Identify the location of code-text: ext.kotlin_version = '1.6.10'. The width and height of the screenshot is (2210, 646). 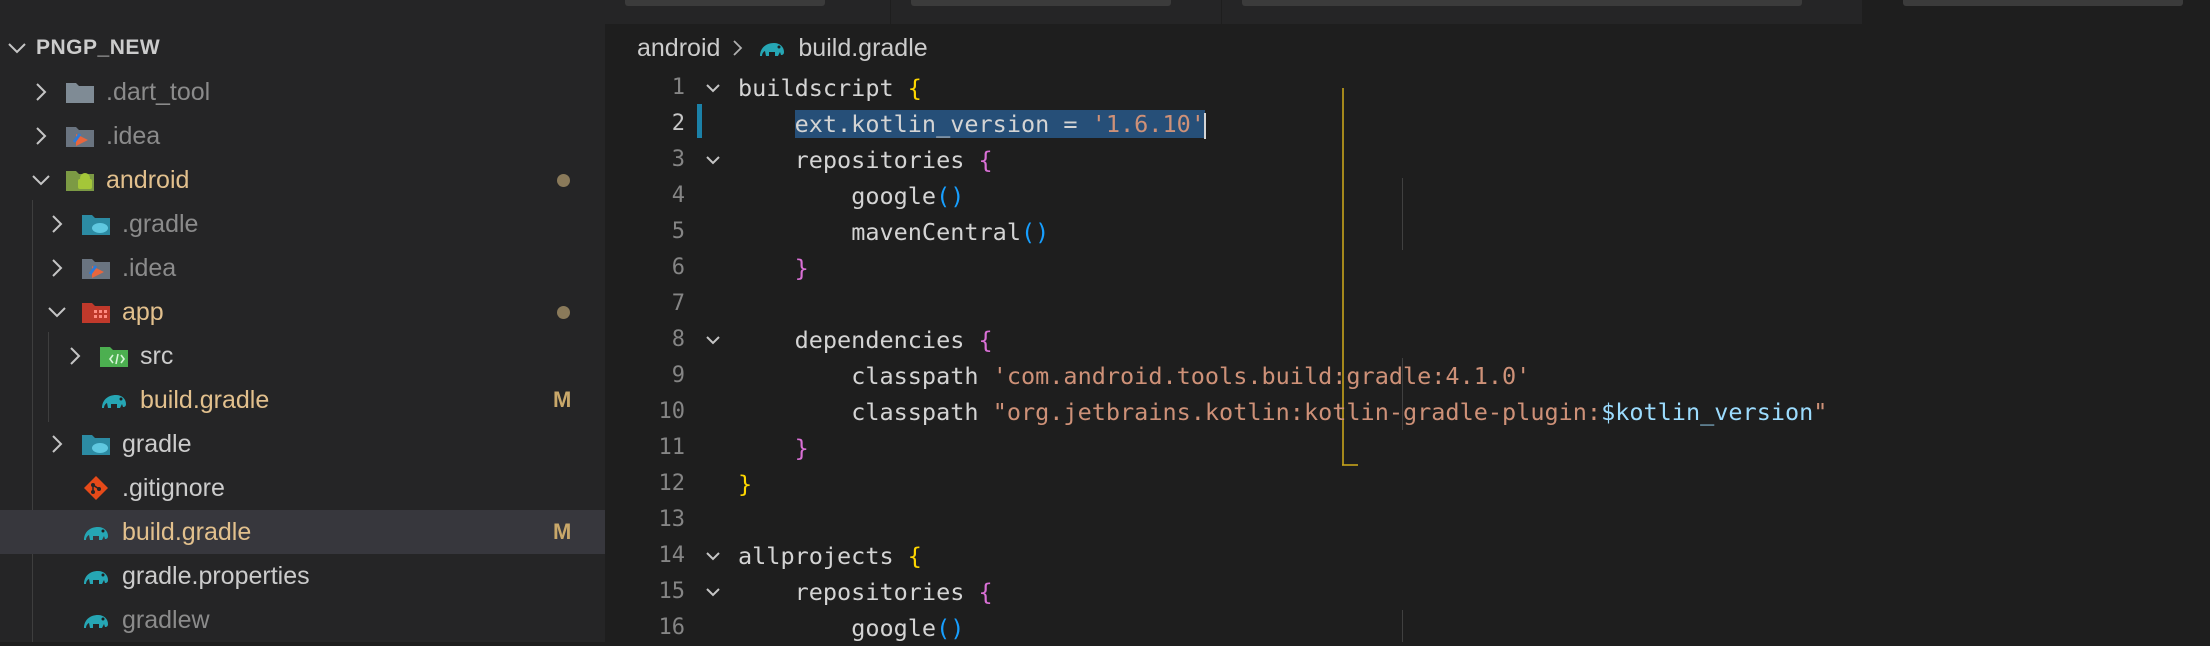
(972, 124).